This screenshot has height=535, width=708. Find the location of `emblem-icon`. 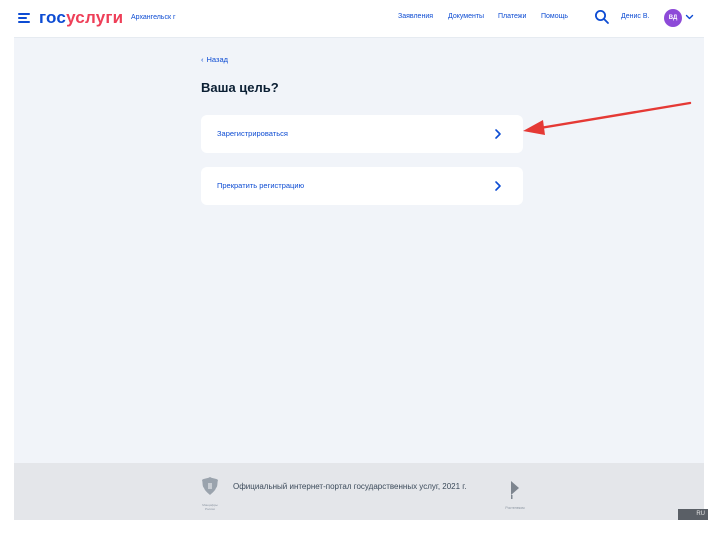

emblem-icon is located at coordinates (210, 486).